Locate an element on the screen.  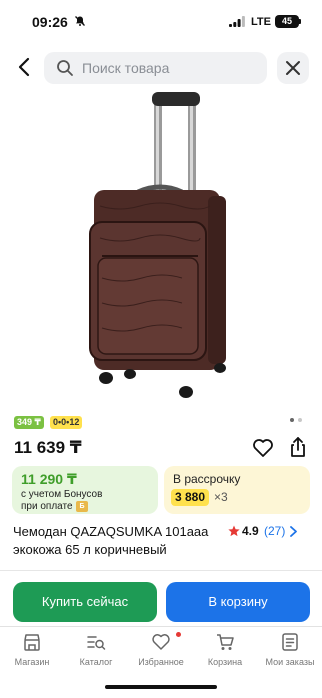
search-icon is located at coordinates (65, 68).